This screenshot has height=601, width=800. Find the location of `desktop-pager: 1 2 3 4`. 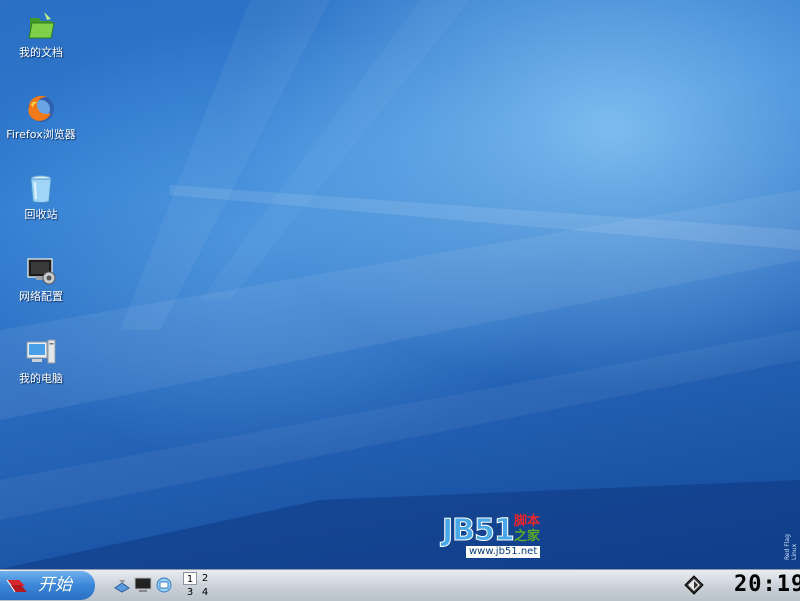

desktop-pager: 1 2 3 4 is located at coordinates (198, 585).